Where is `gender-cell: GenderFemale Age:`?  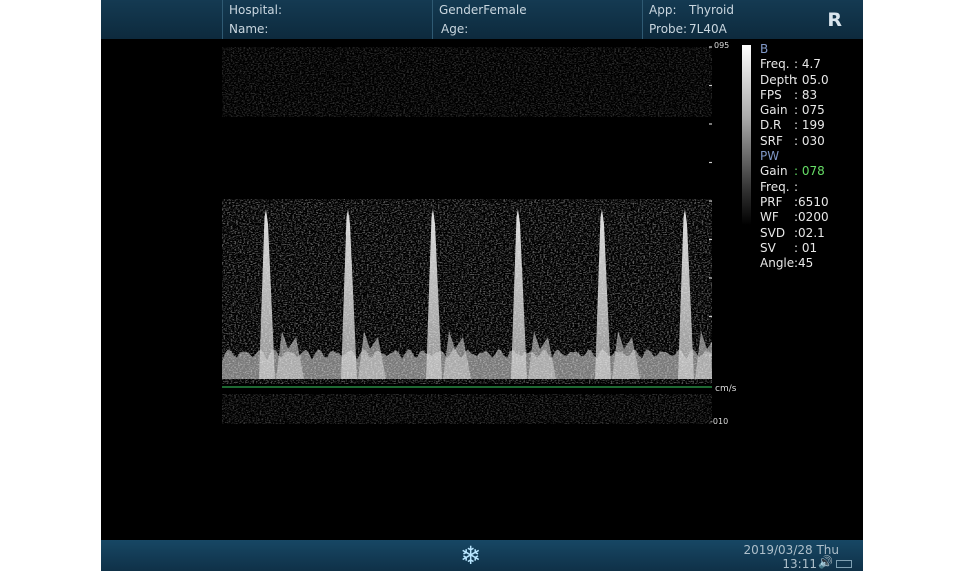
gender-cell: GenderFemale Age: is located at coordinates (537, 19).